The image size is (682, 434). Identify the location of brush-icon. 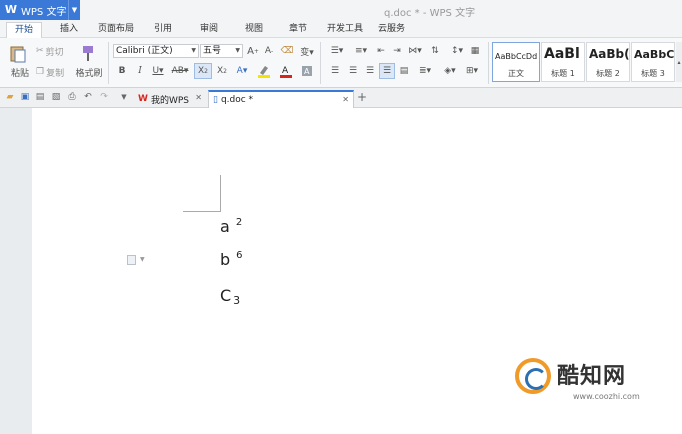
(88, 53).